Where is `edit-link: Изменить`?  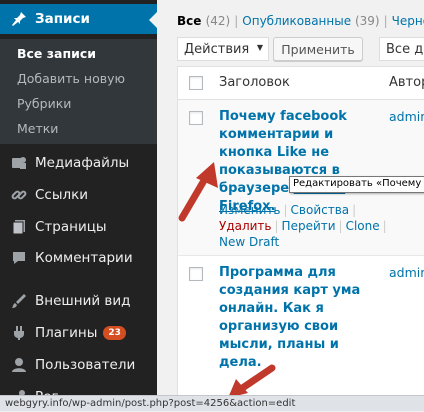
edit-link: Изменить is located at coordinates (250, 210).